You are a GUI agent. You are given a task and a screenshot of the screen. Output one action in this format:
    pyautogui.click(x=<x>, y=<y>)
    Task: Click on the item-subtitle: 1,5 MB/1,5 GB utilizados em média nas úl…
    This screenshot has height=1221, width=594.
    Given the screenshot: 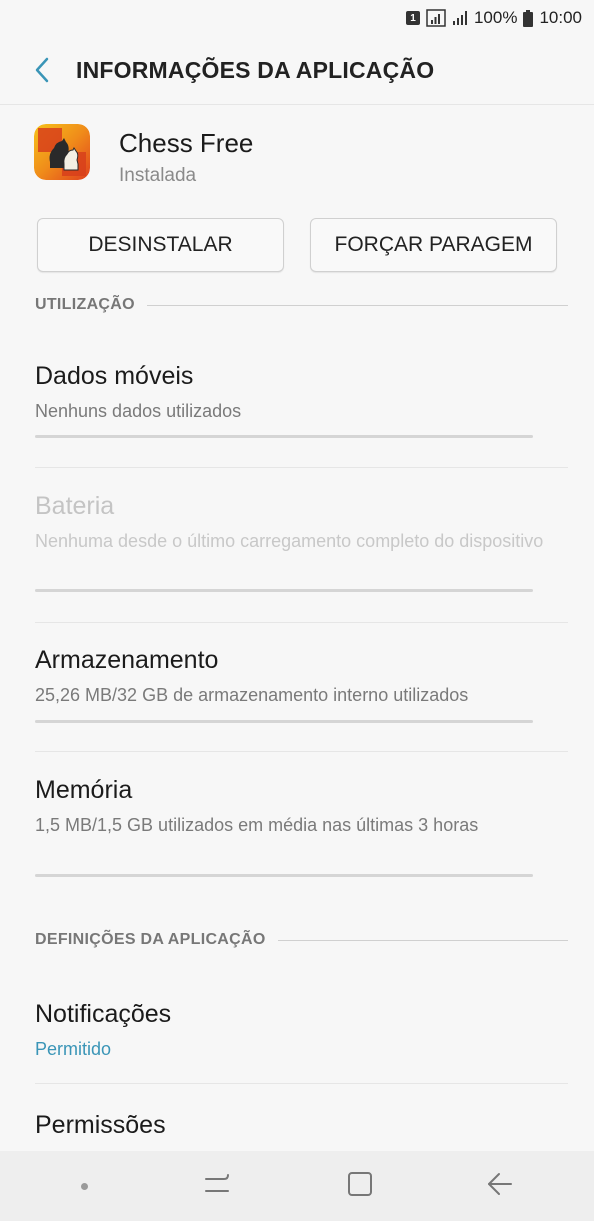 What is the action you would take?
    pyautogui.click(x=257, y=825)
    